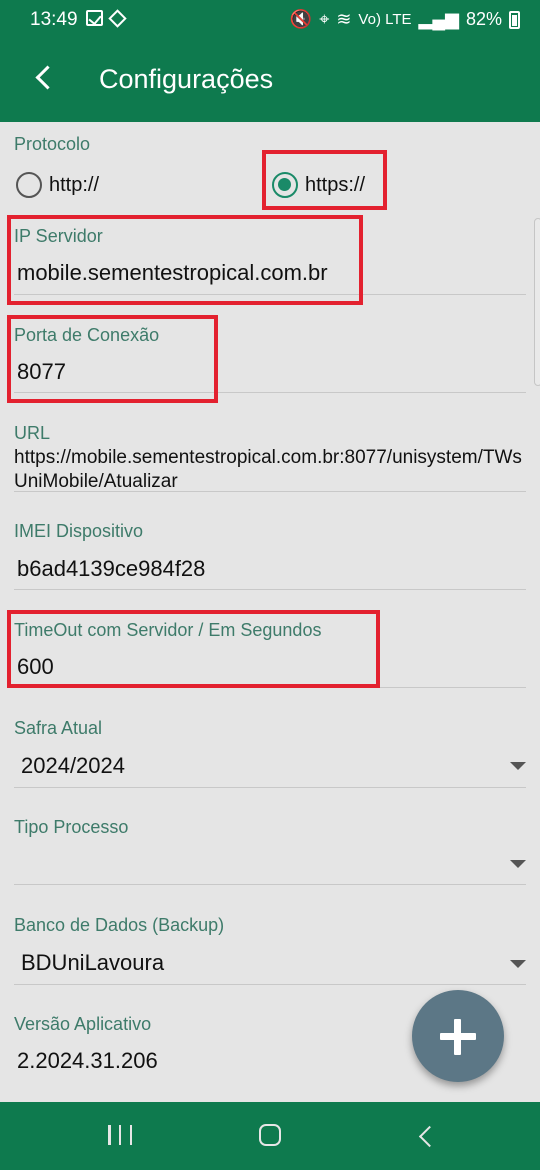 This screenshot has height=1170, width=540. Describe the element at coordinates (119, 925) in the screenshot. I see `banco-label: Banco de Dados (Backup)` at that location.